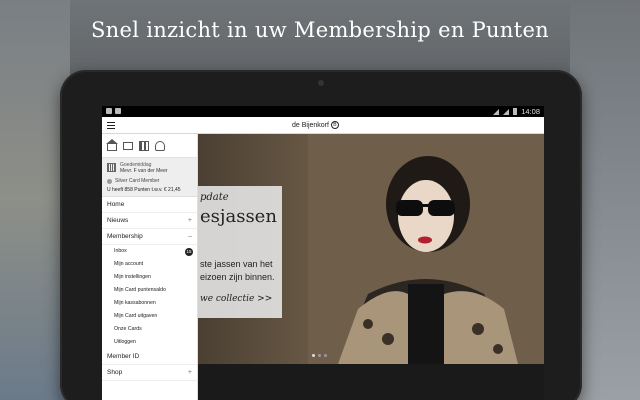 The width and height of the screenshot is (640, 400). I want to click on status-right: 14:08, so click(516, 111).